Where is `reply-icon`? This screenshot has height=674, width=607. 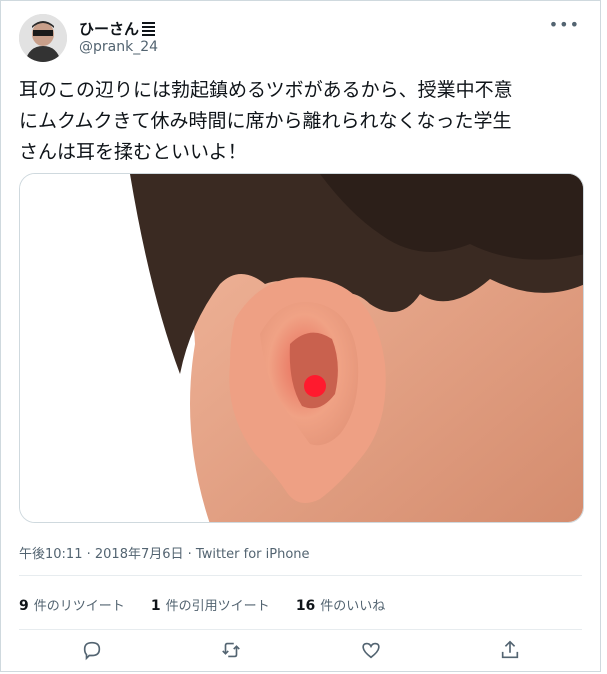 reply-icon is located at coordinates (92, 651).